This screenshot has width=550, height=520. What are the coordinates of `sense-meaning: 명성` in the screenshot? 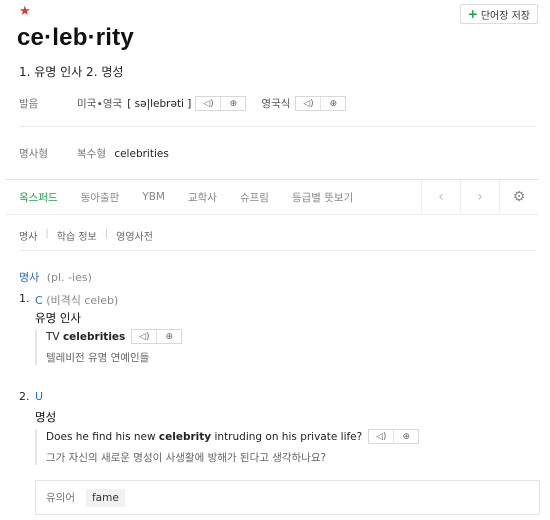 It's located at (46, 417).